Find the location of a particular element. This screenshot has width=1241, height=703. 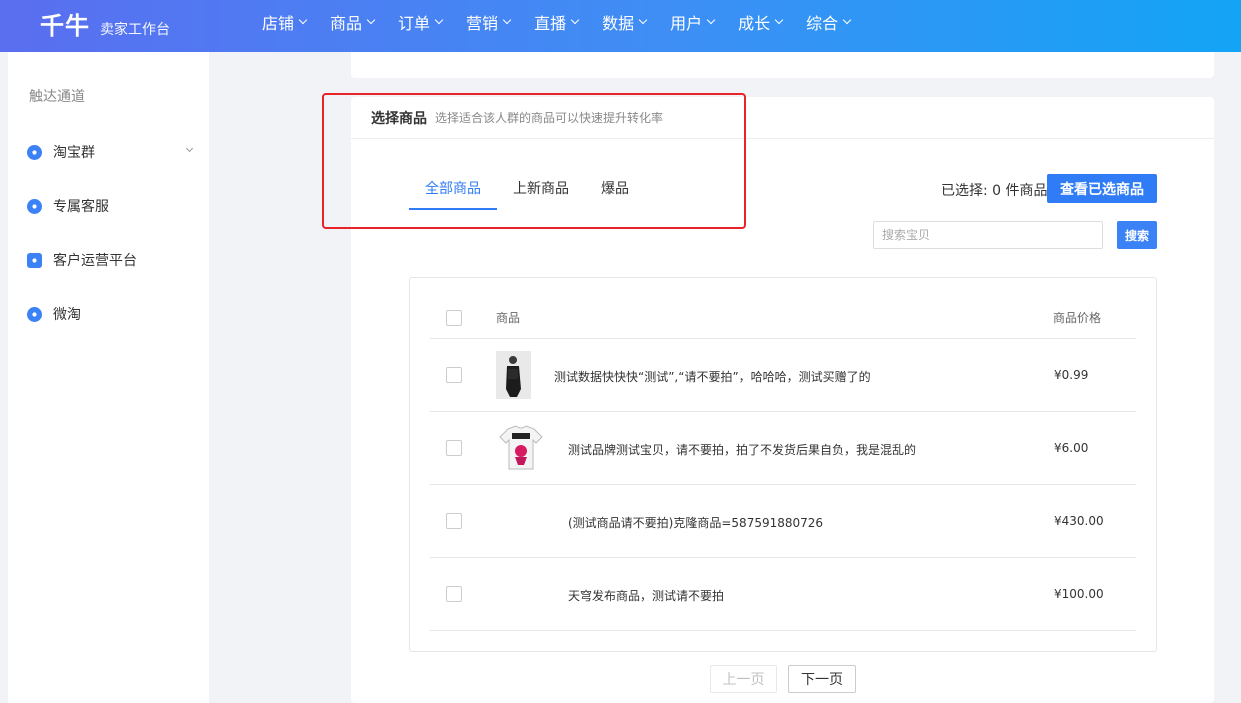

product-price: ¥430.00 is located at coordinates (1079, 521).